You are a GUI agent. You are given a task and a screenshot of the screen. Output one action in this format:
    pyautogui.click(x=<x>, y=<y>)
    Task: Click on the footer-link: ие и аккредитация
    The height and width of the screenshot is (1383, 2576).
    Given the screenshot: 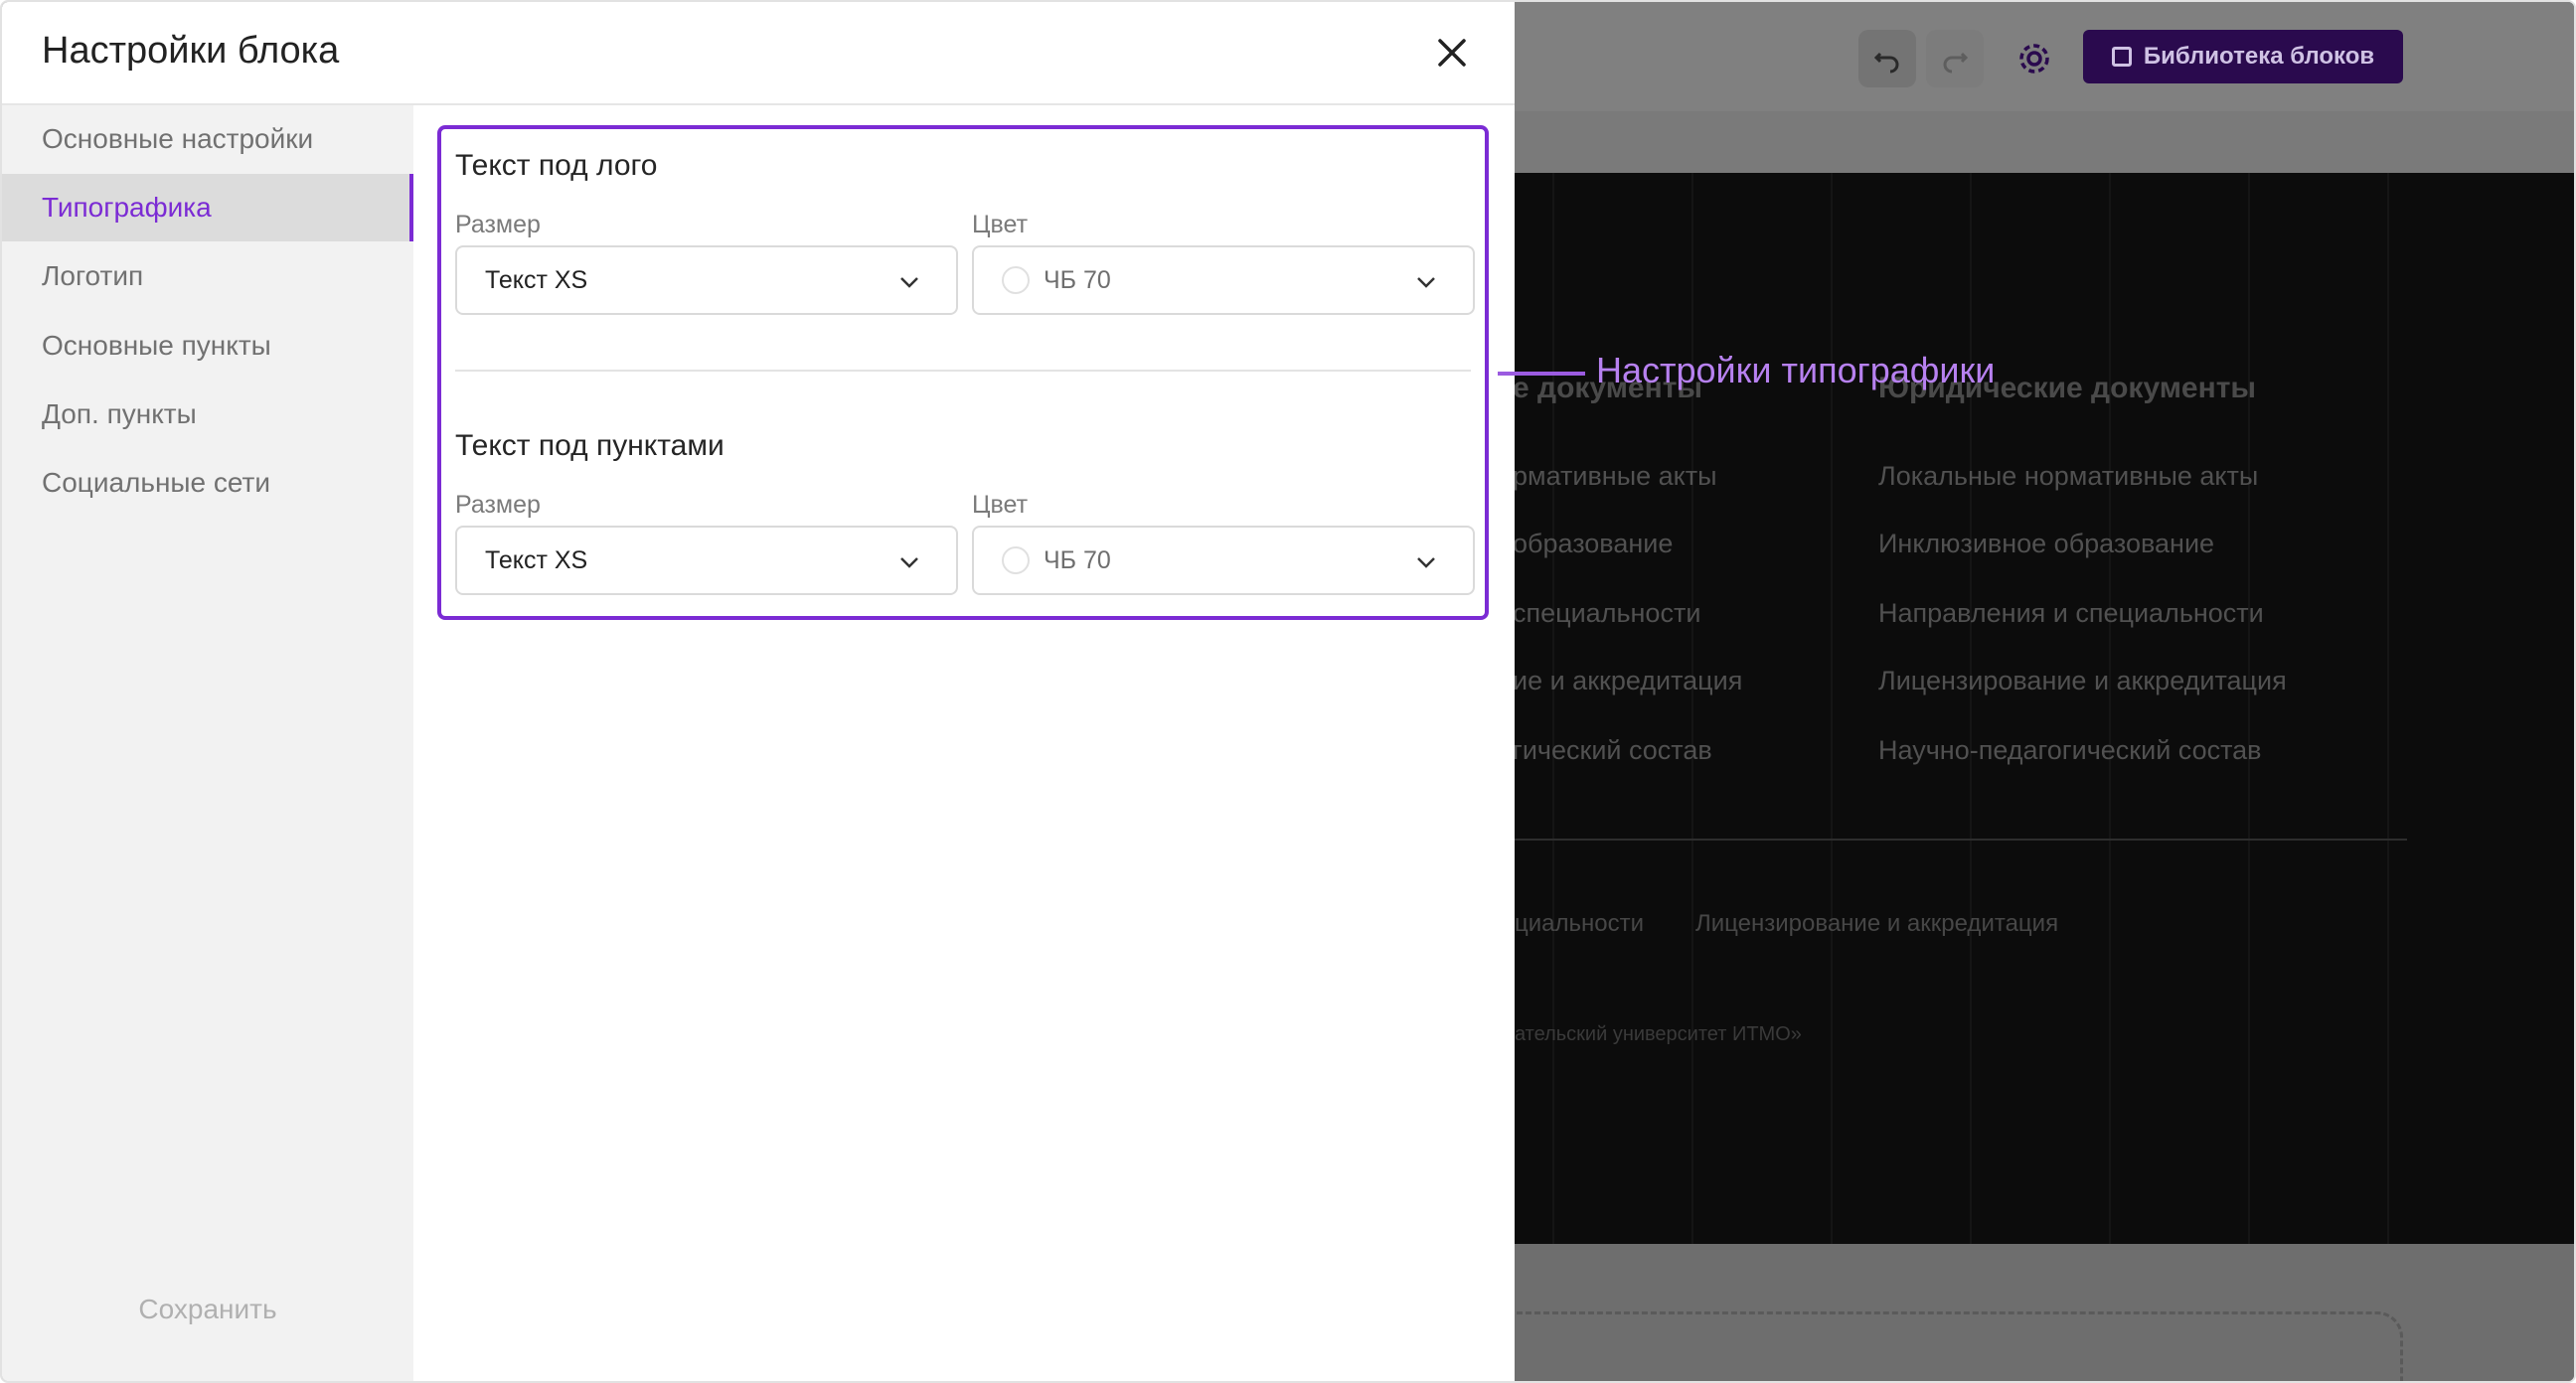 What is the action you would take?
    pyautogui.click(x=1628, y=680)
    